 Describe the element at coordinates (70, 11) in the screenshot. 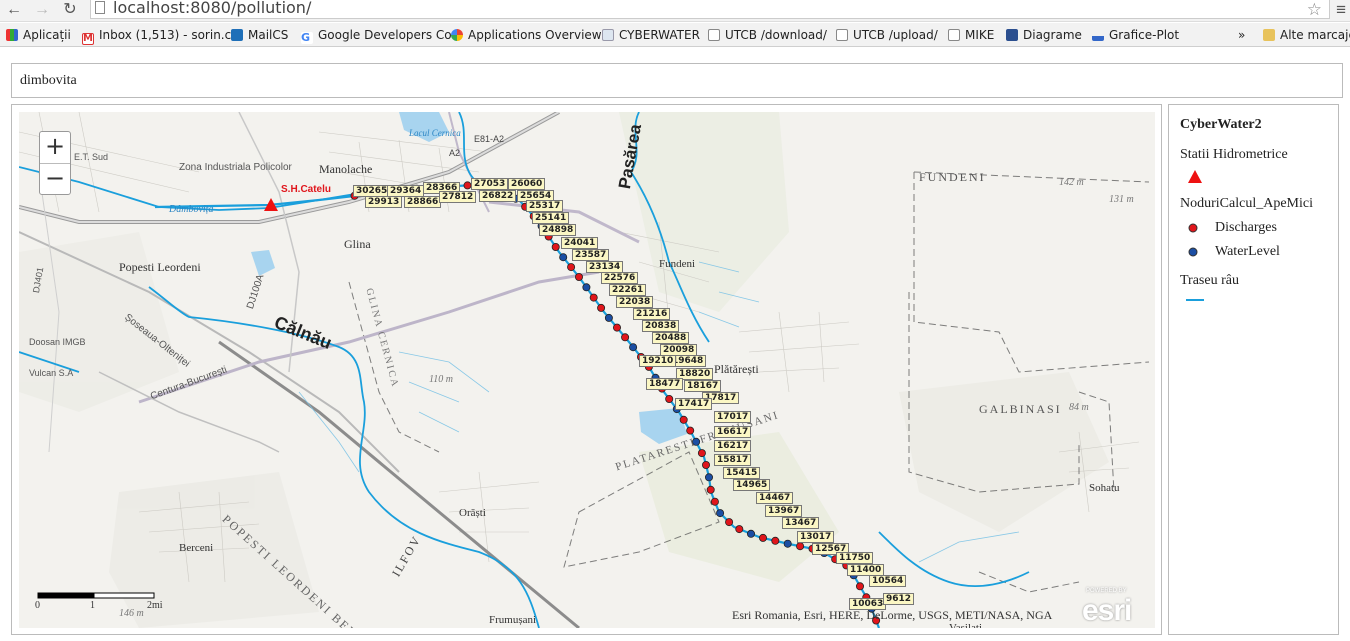

I see `reload-icon: ↻` at that location.